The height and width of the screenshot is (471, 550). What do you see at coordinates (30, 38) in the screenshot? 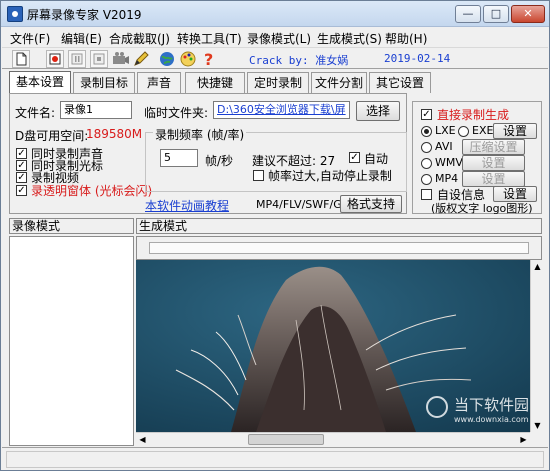
I see `menu-file: 文件(F)` at bounding box center [30, 38].